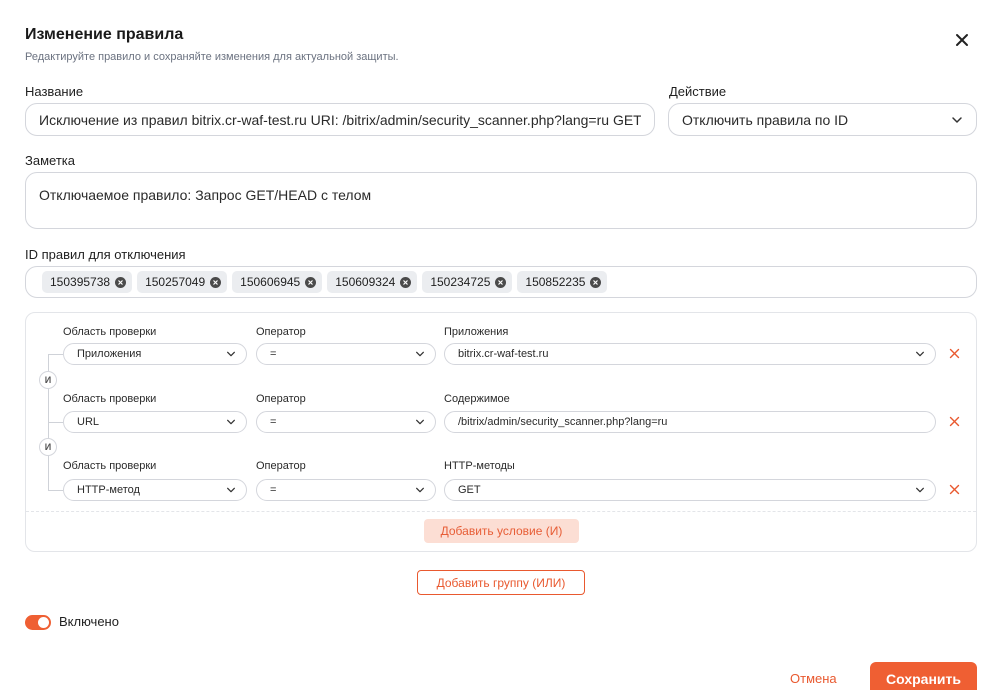  Describe the element at coordinates (813, 678) in the screenshot. I see `cancel-button: Отмена` at that location.